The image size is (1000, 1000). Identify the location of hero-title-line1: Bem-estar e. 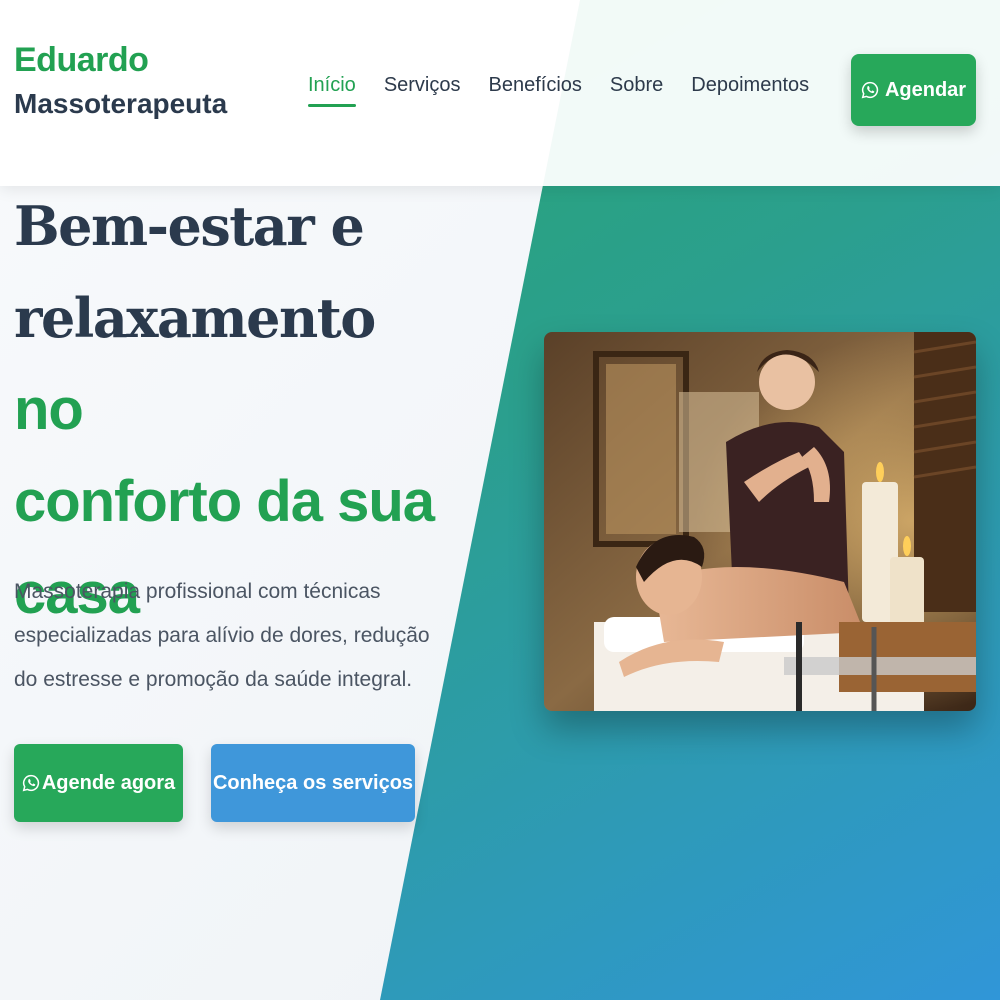
(189, 226).